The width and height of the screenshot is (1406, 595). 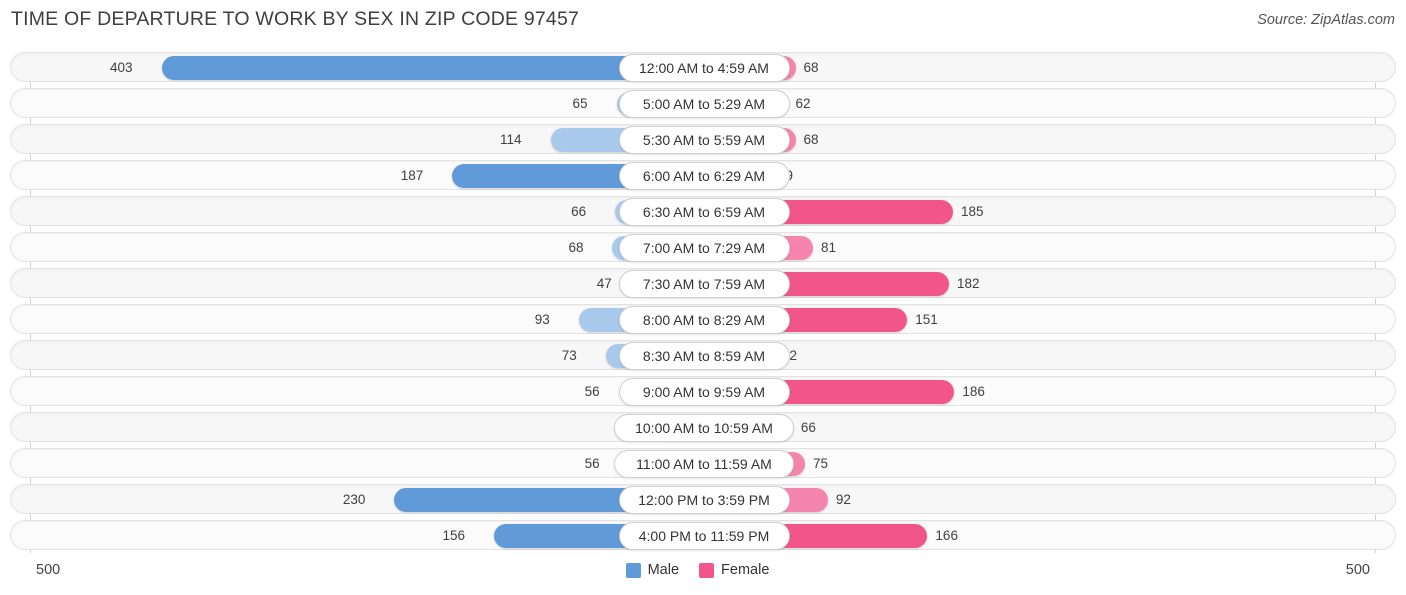 I want to click on table-row: 230 92 12:00 PM to 3:59 PM, so click(x=703, y=499).